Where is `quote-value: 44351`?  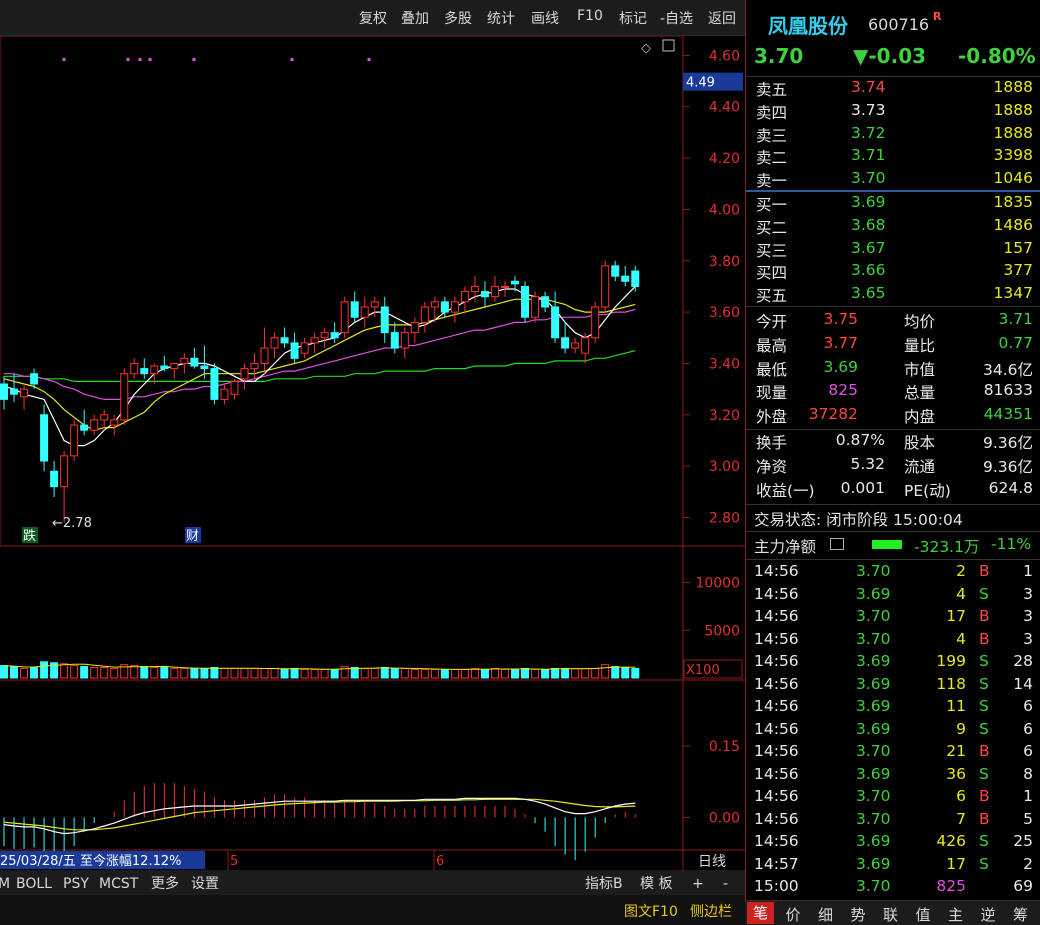
quote-value: 44351 is located at coordinates (1008, 414).